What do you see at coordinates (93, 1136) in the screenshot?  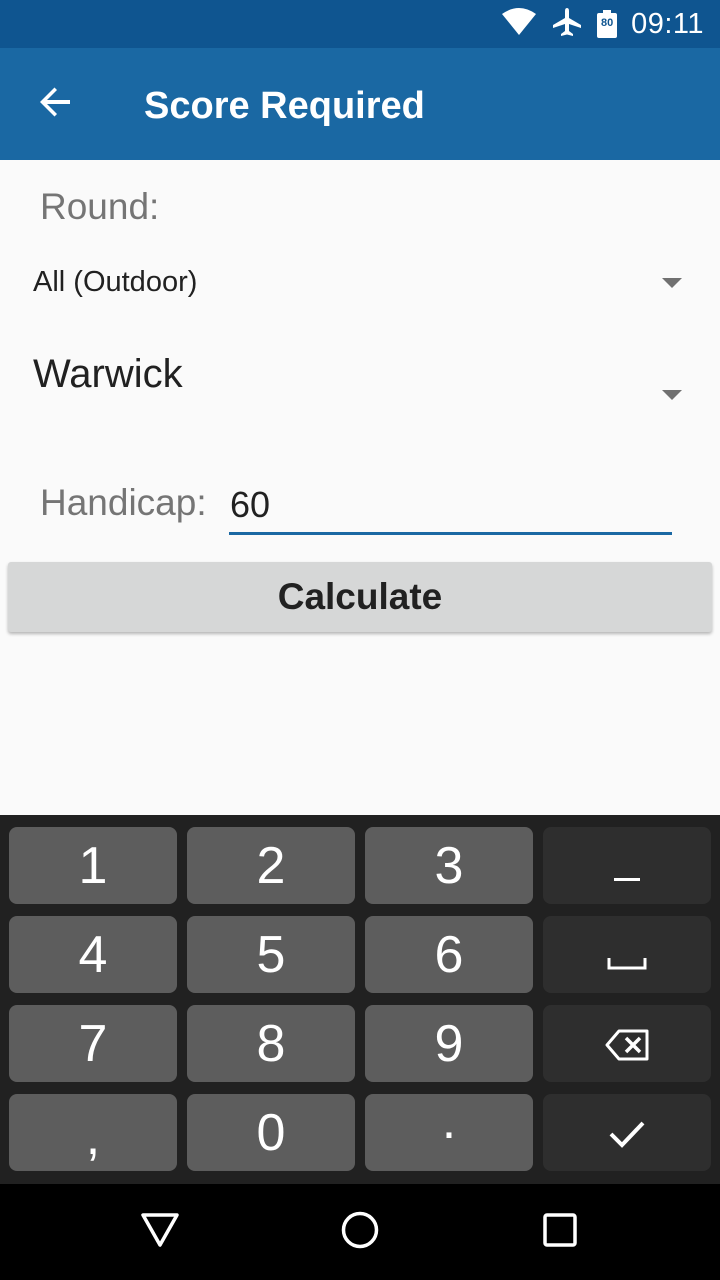 I see `key-label: ,` at bounding box center [93, 1136].